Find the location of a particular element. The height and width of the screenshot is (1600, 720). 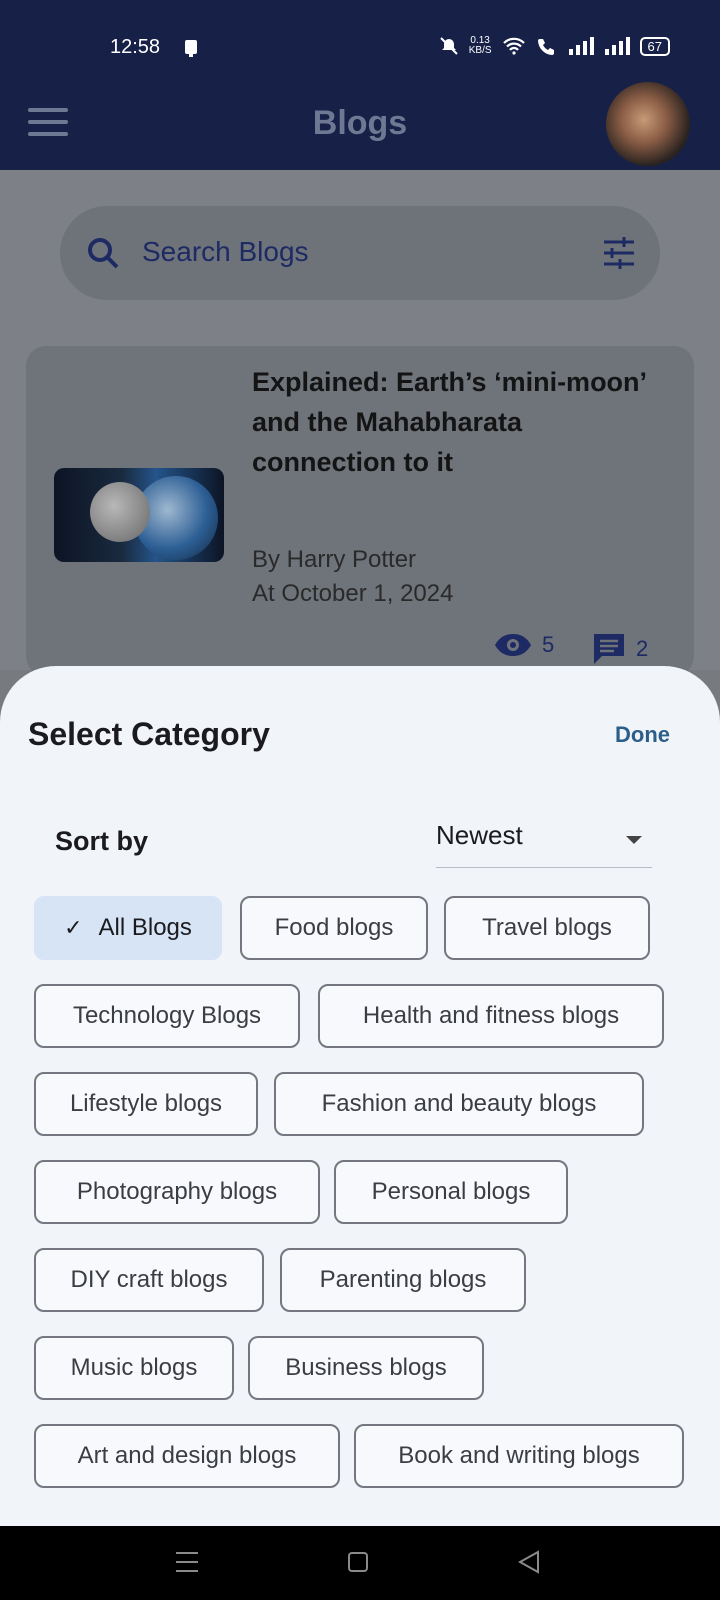

network-speed: 0.13 KB/S is located at coordinates (480, 46).